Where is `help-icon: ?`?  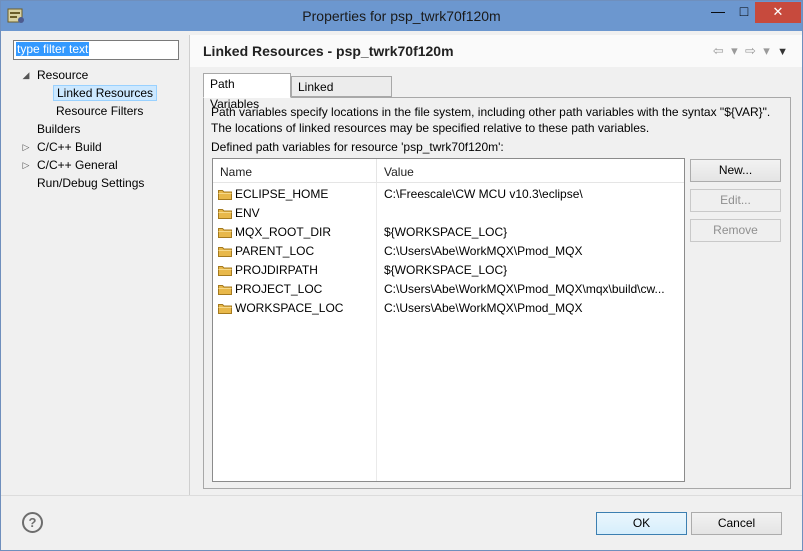
help-icon: ? is located at coordinates (32, 522).